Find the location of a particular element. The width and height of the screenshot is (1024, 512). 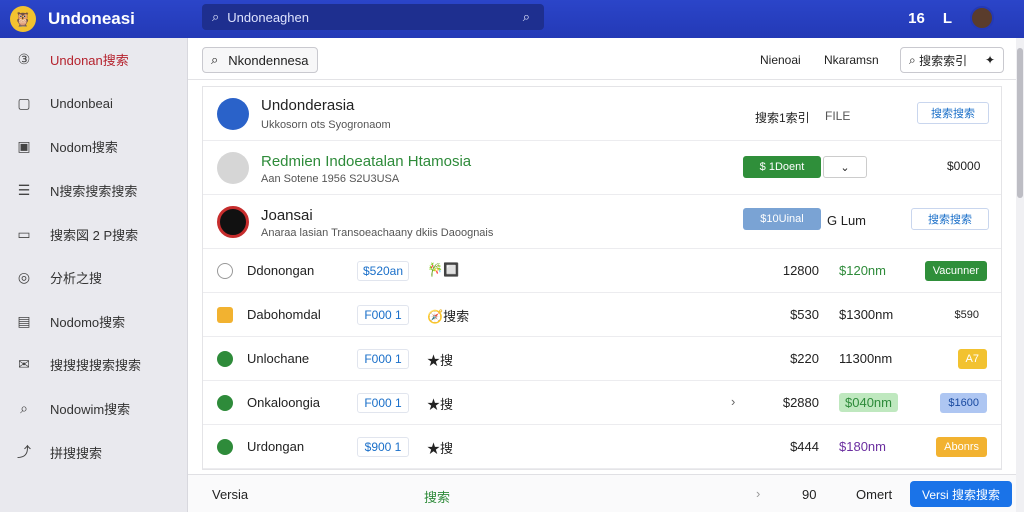

status-badge: Abonrs is located at coordinates (961, 447).